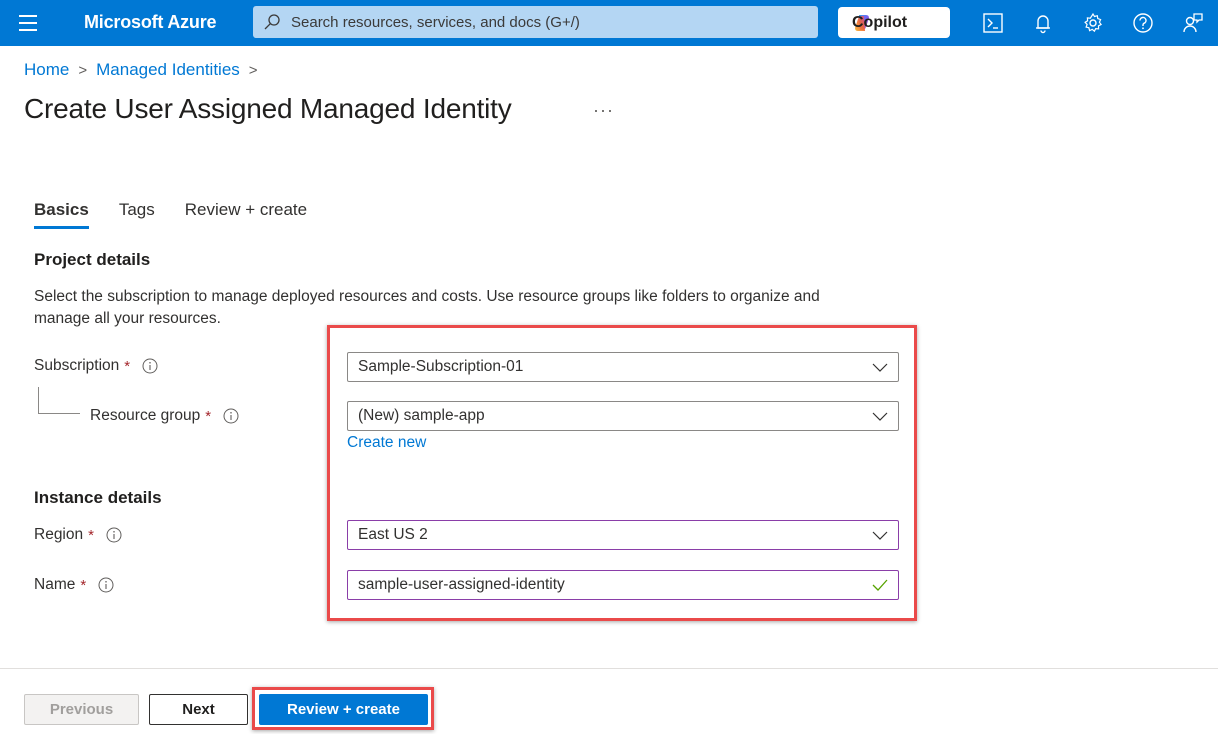  Describe the element at coordinates (198, 709) in the screenshot. I see `next-button: Next` at that location.